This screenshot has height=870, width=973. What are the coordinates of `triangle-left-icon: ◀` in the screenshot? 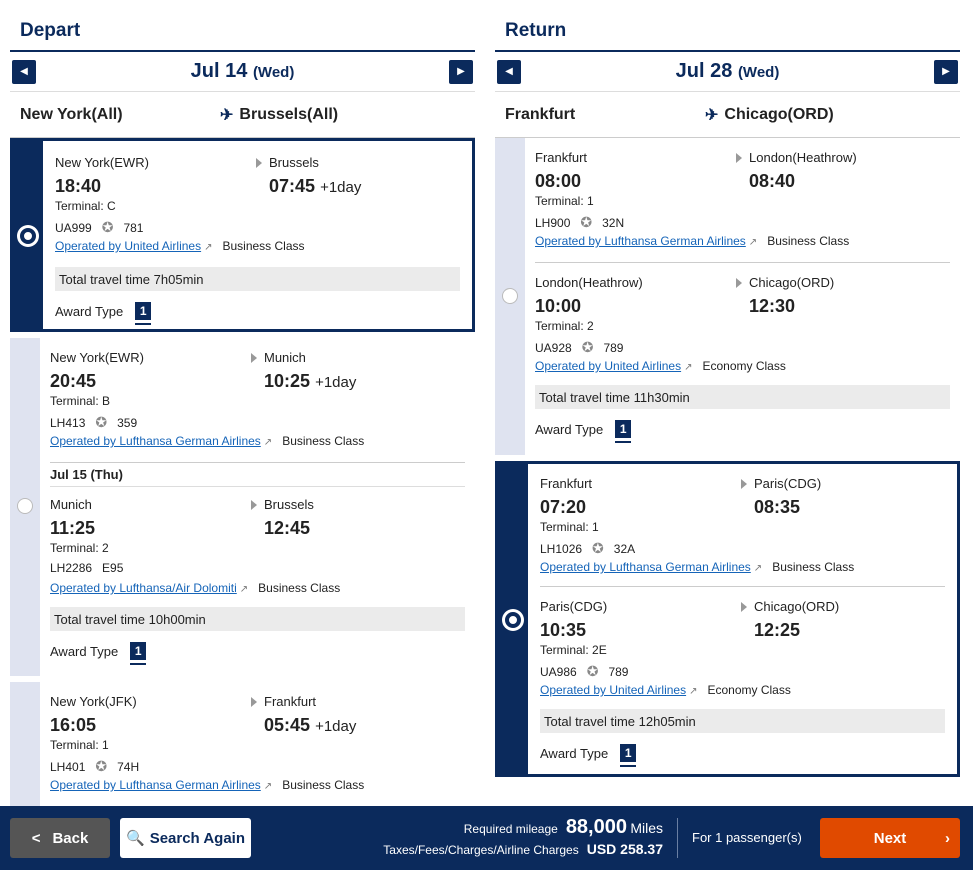 It's located at (509, 71).